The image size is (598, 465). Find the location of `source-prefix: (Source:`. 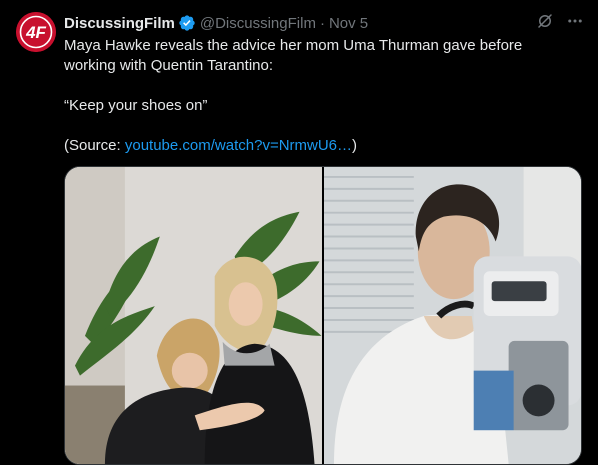

source-prefix: (Source: is located at coordinates (94, 145).